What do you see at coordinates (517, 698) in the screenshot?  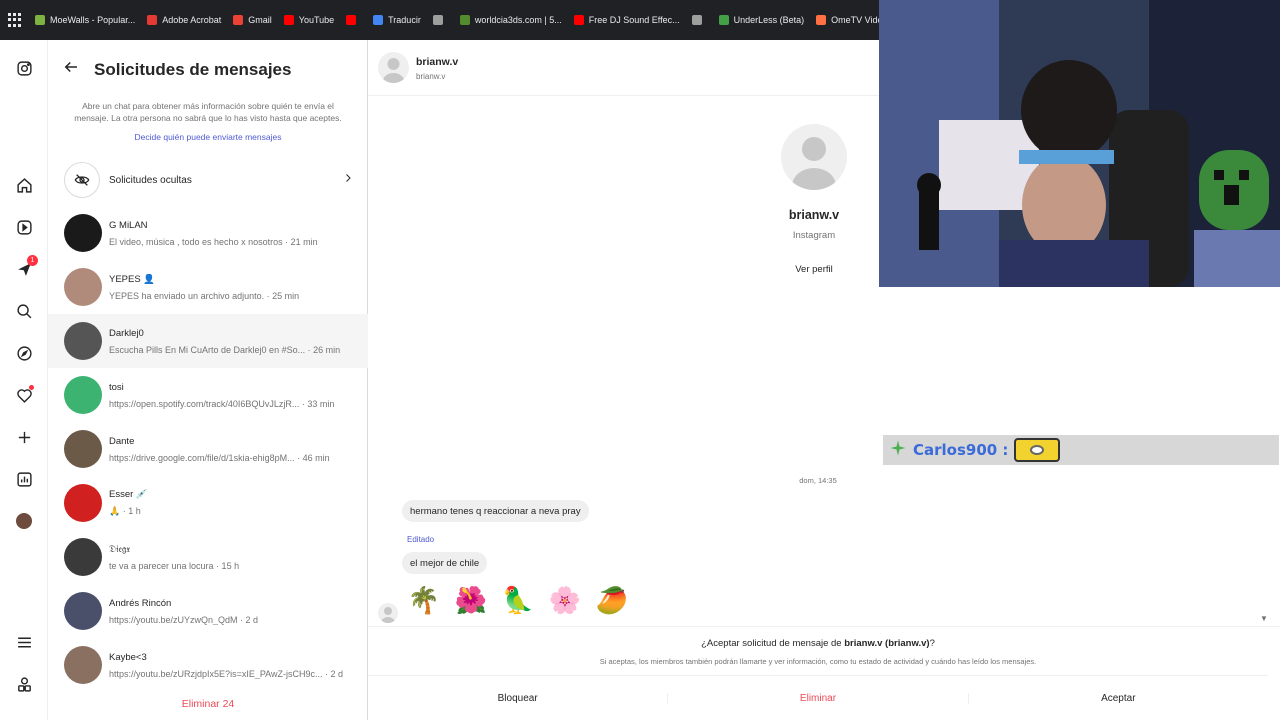 I see `block-button: Bloquear` at bounding box center [517, 698].